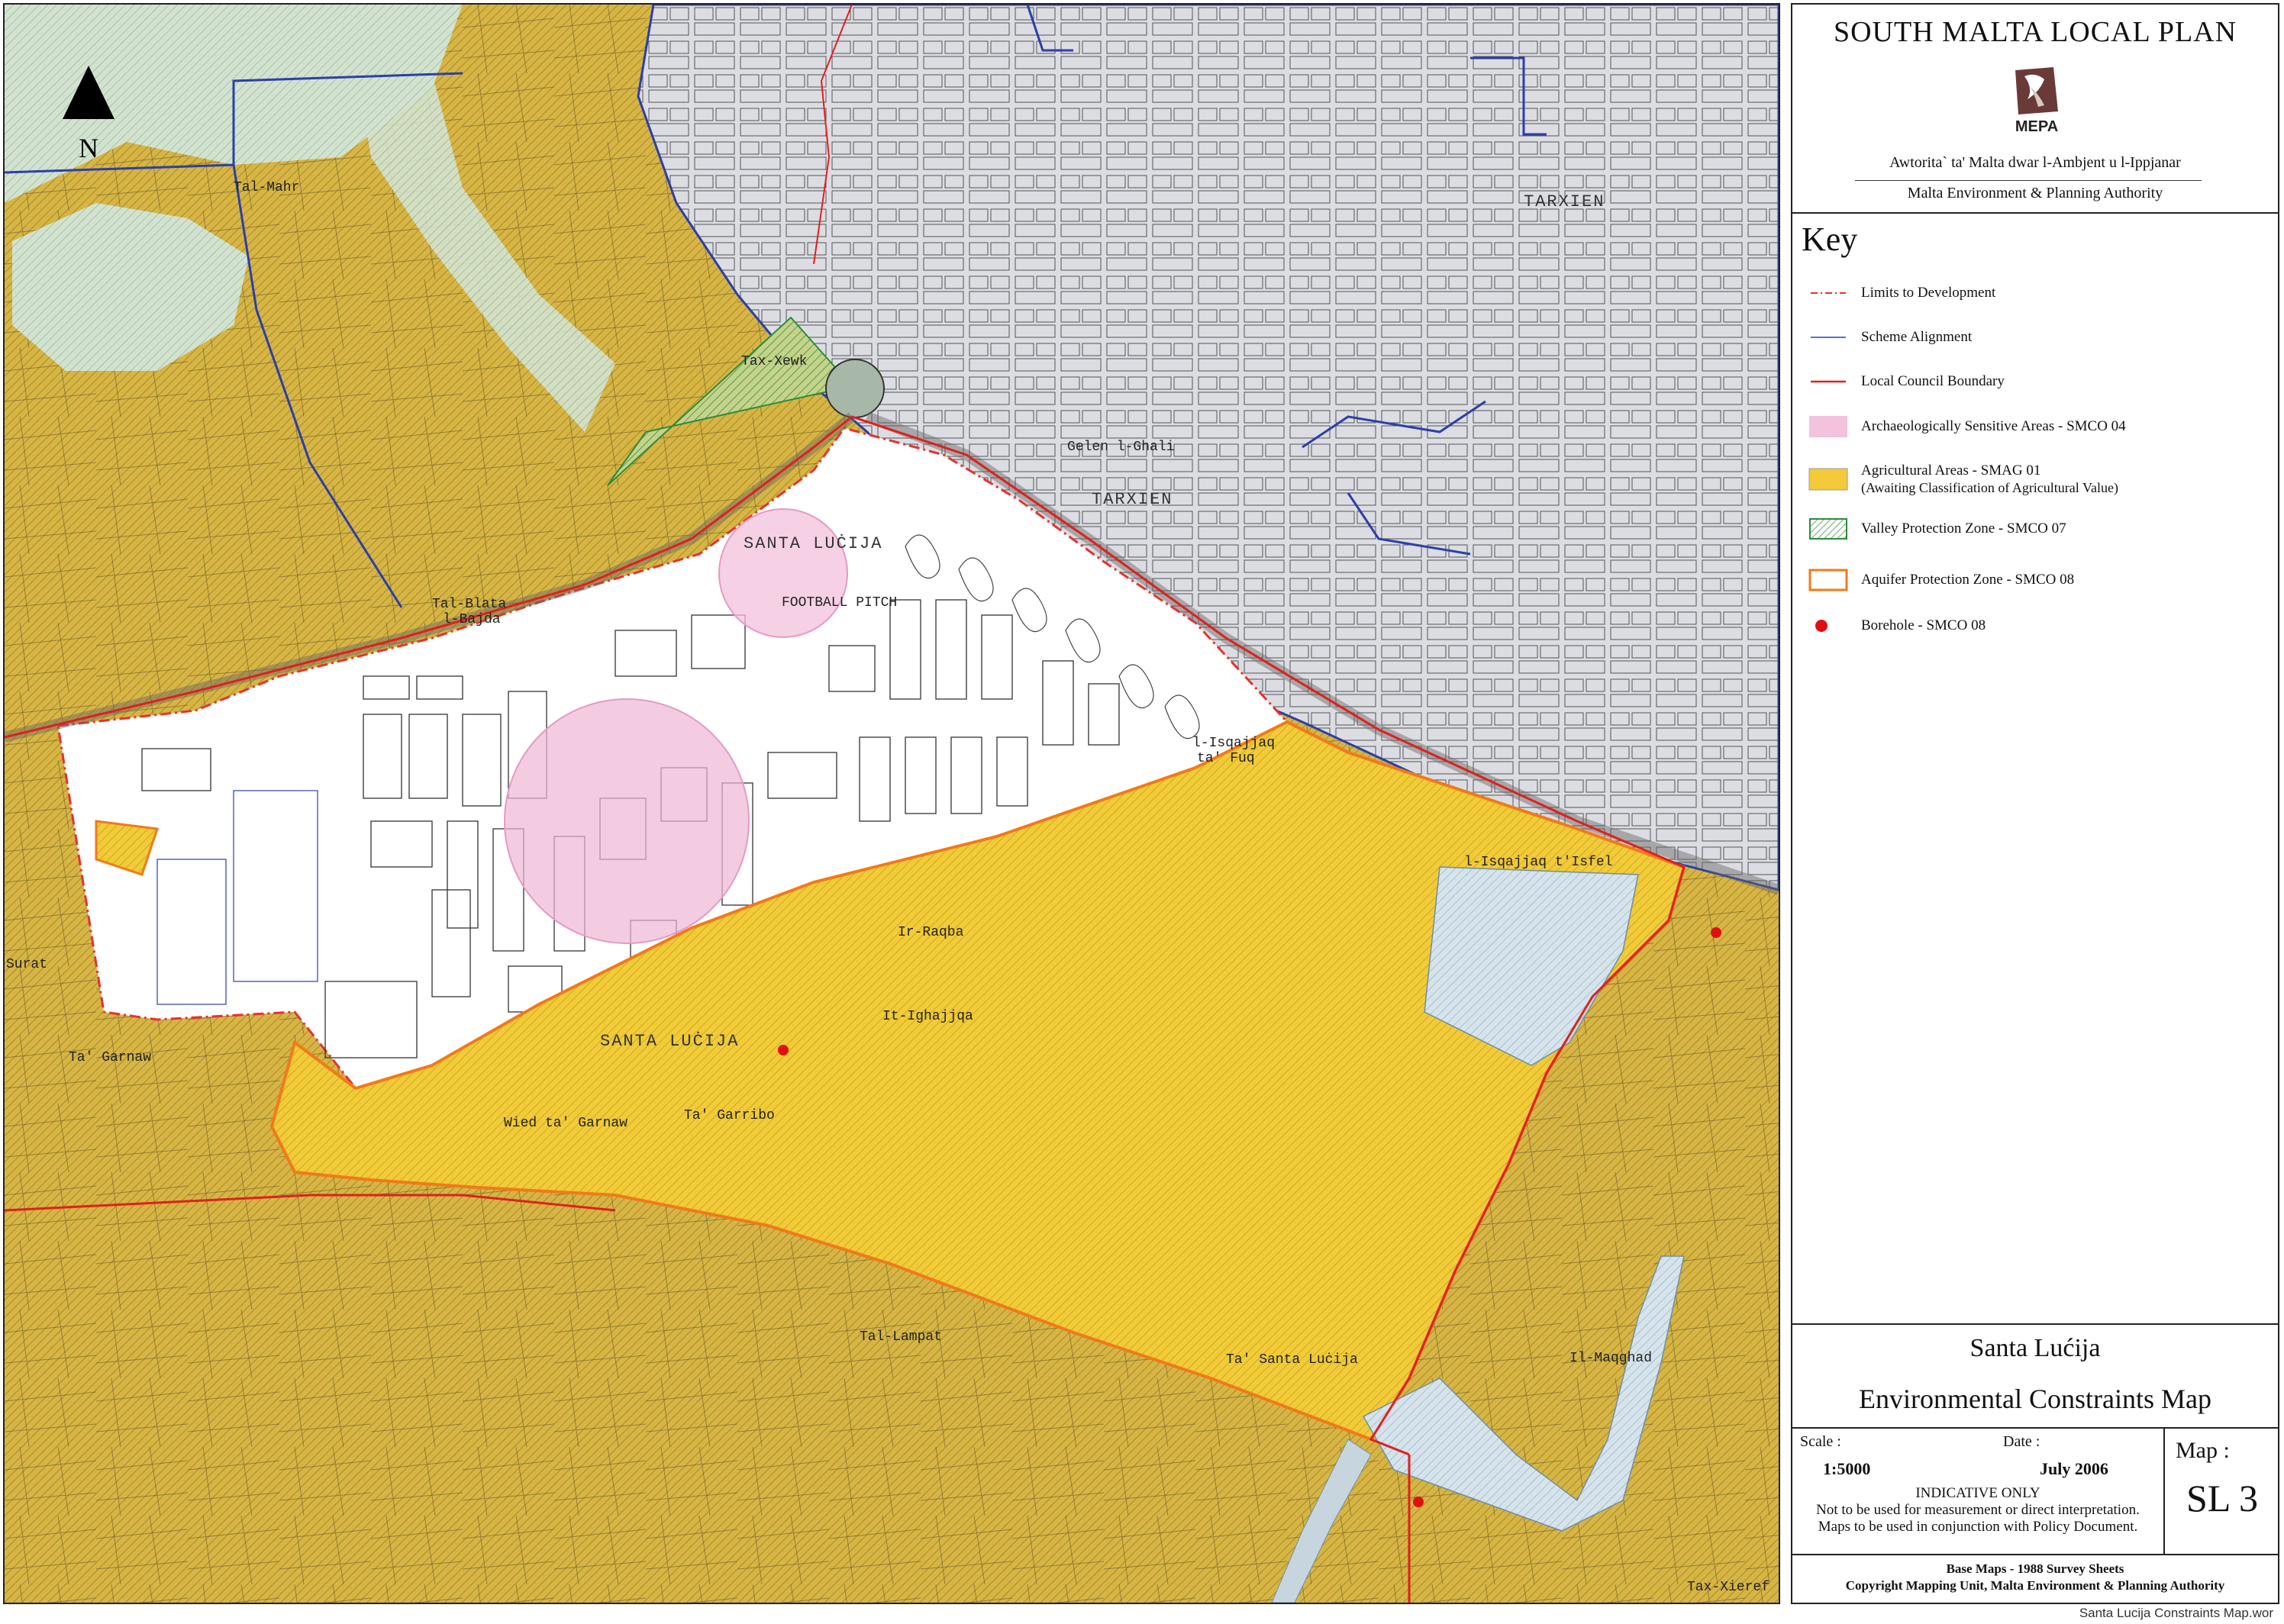 This screenshot has height=1624, width=2284. What do you see at coordinates (2203, 1450) in the screenshot?
I see `map-number-label: Map :` at bounding box center [2203, 1450].